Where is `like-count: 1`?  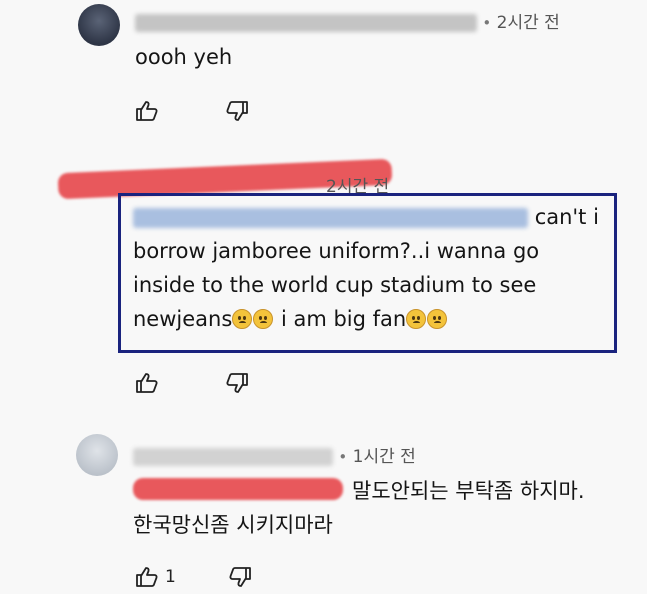
like-count: 1 is located at coordinates (170, 577).